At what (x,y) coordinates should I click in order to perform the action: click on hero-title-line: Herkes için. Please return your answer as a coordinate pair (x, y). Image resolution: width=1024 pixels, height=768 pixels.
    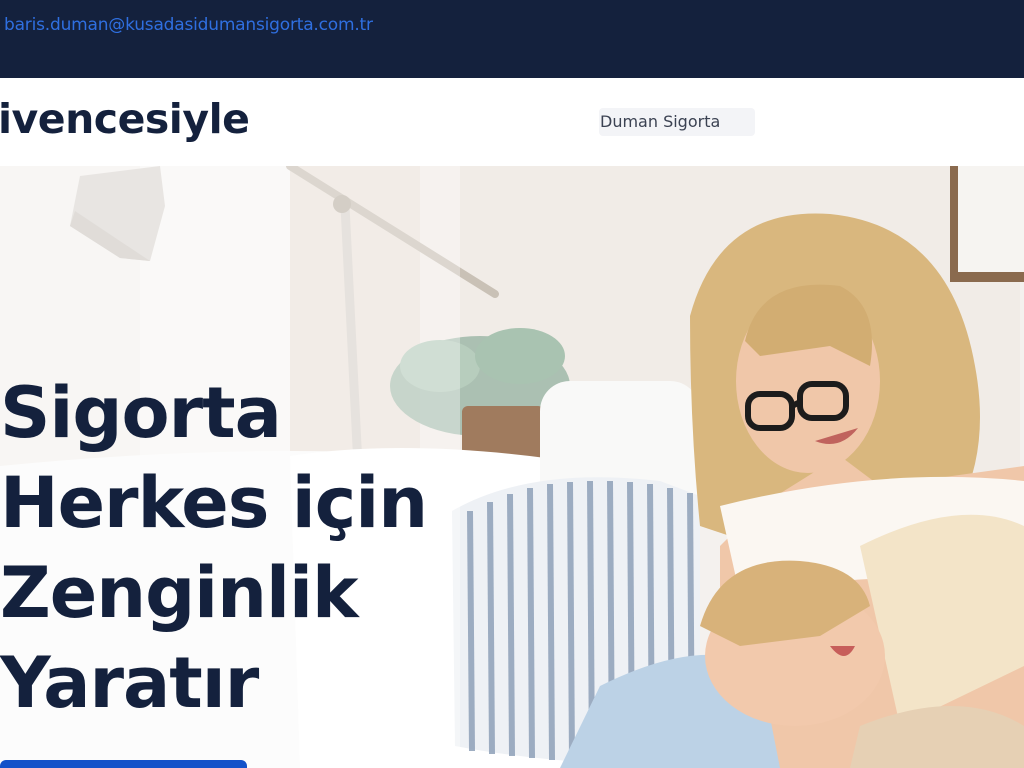
    Looking at the image, I should click on (214, 503).